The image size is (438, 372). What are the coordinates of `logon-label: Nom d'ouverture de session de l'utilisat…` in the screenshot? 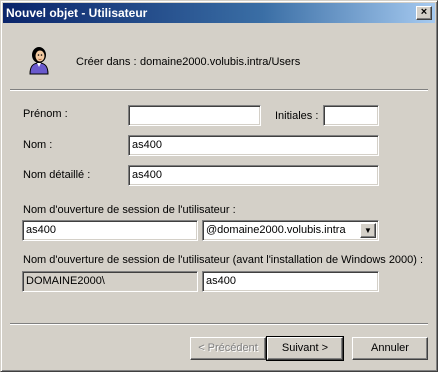 It's located at (129, 210).